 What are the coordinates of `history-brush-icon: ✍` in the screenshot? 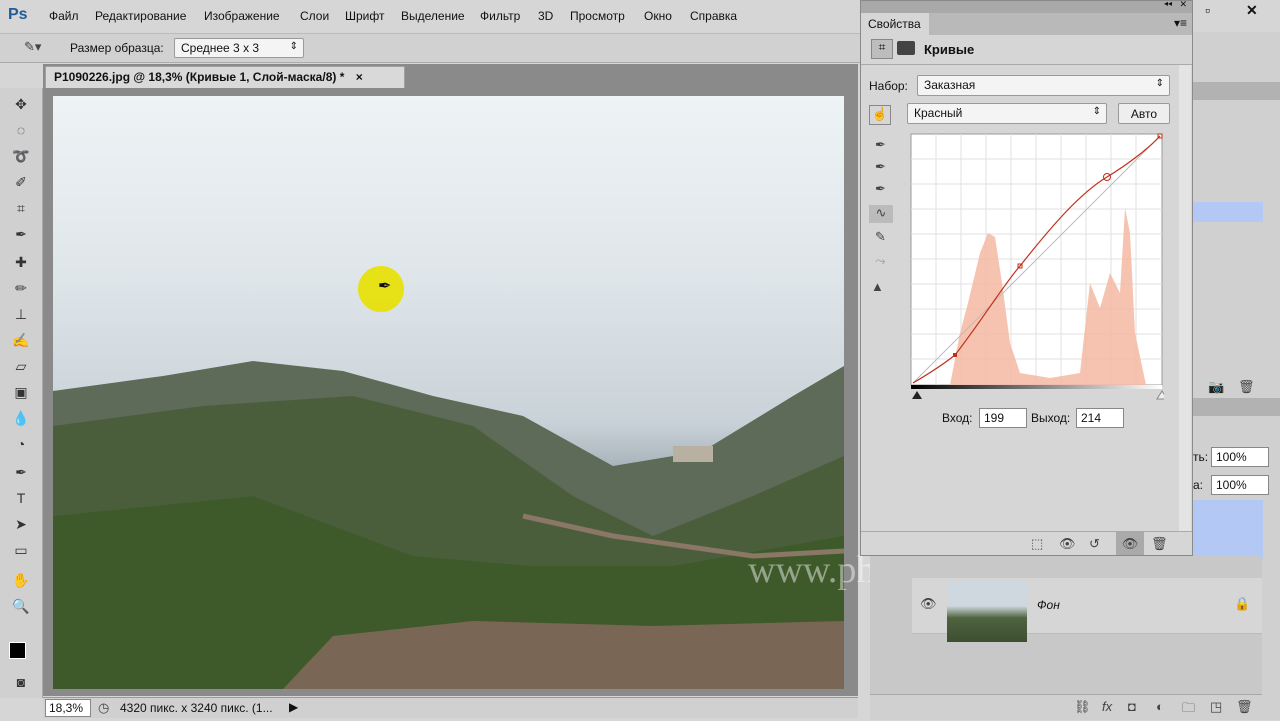 It's located at (21, 342).